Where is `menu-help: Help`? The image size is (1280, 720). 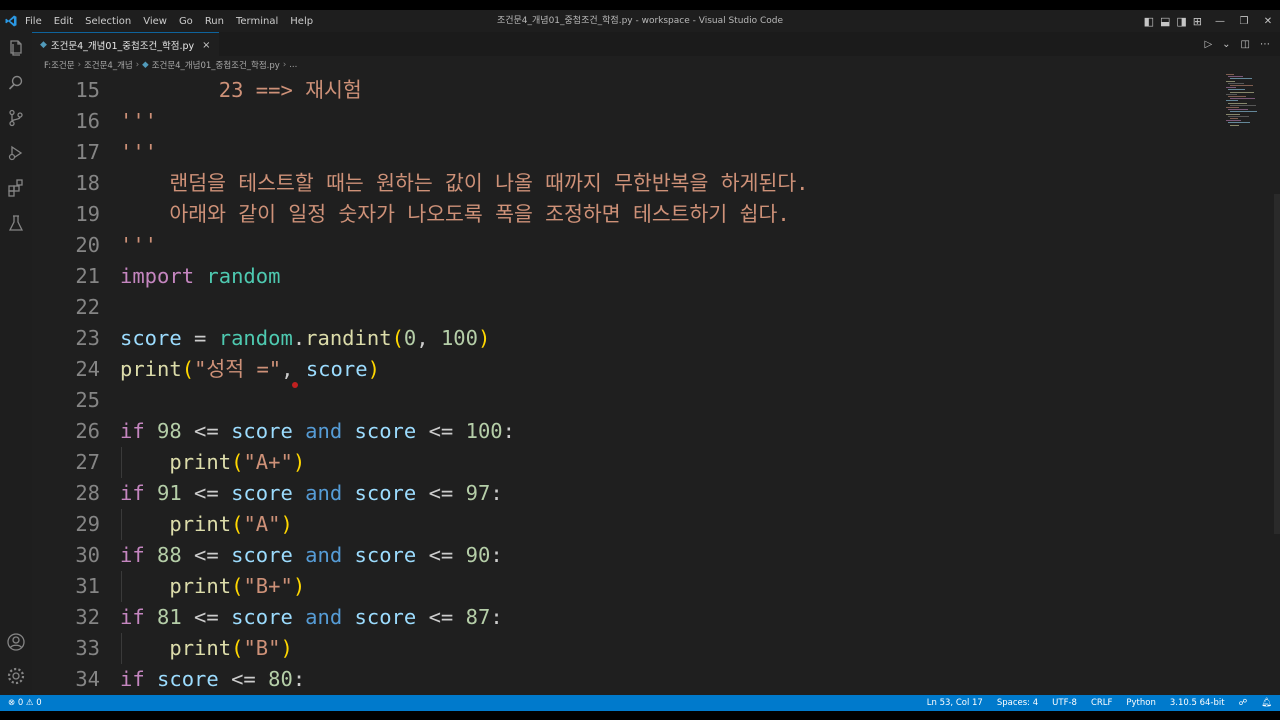 menu-help: Help is located at coordinates (301, 21).